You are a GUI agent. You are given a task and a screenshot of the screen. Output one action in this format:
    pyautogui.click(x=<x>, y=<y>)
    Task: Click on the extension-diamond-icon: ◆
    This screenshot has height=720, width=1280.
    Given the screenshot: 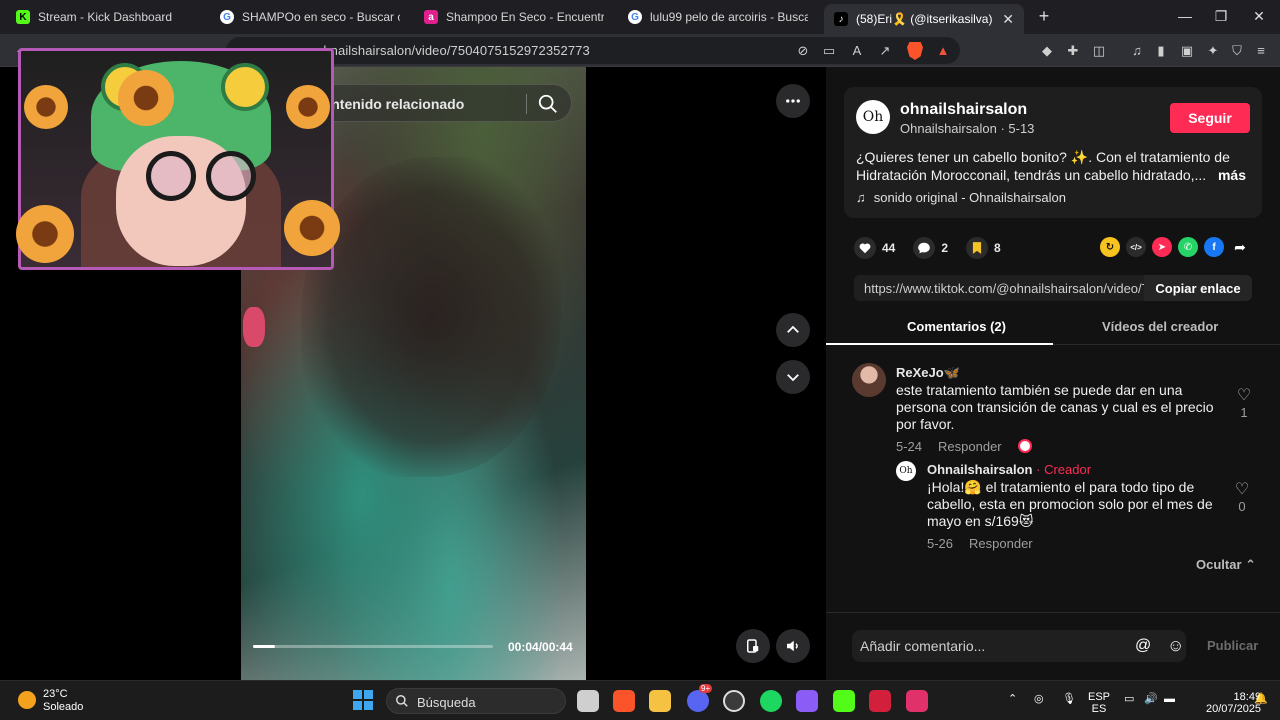 What is the action you would take?
    pyautogui.click(x=1047, y=51)
    